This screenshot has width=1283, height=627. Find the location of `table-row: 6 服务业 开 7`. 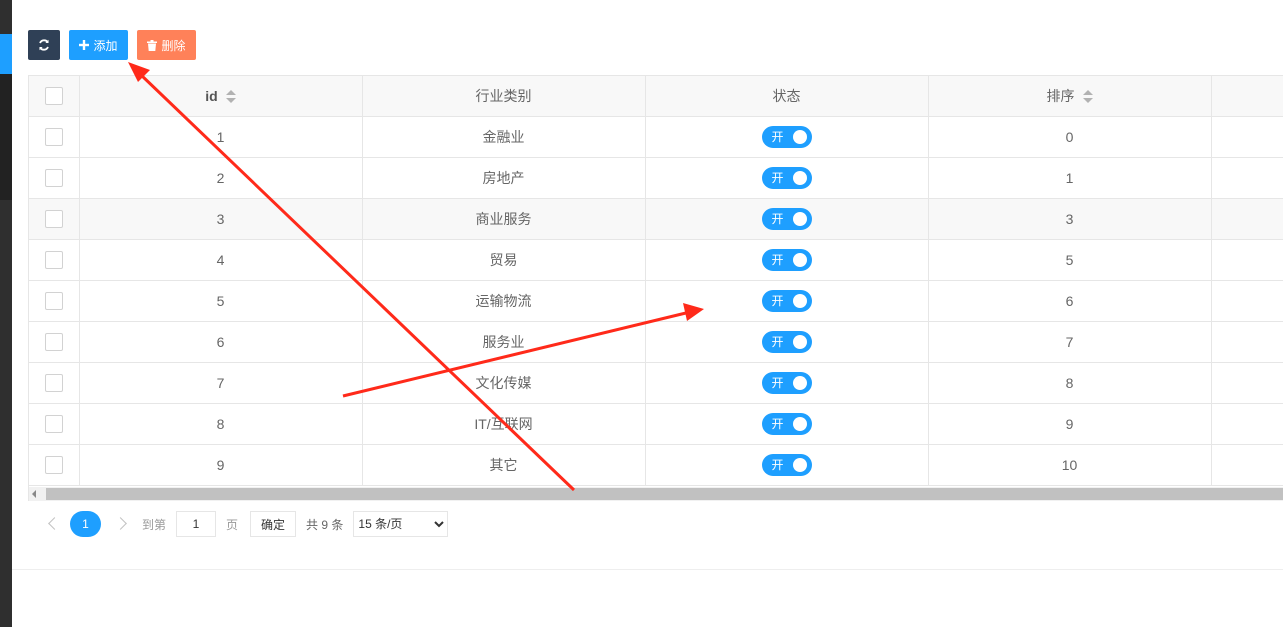

table-row: 6 服务业 开 7 is located at coordinates (656, 342).